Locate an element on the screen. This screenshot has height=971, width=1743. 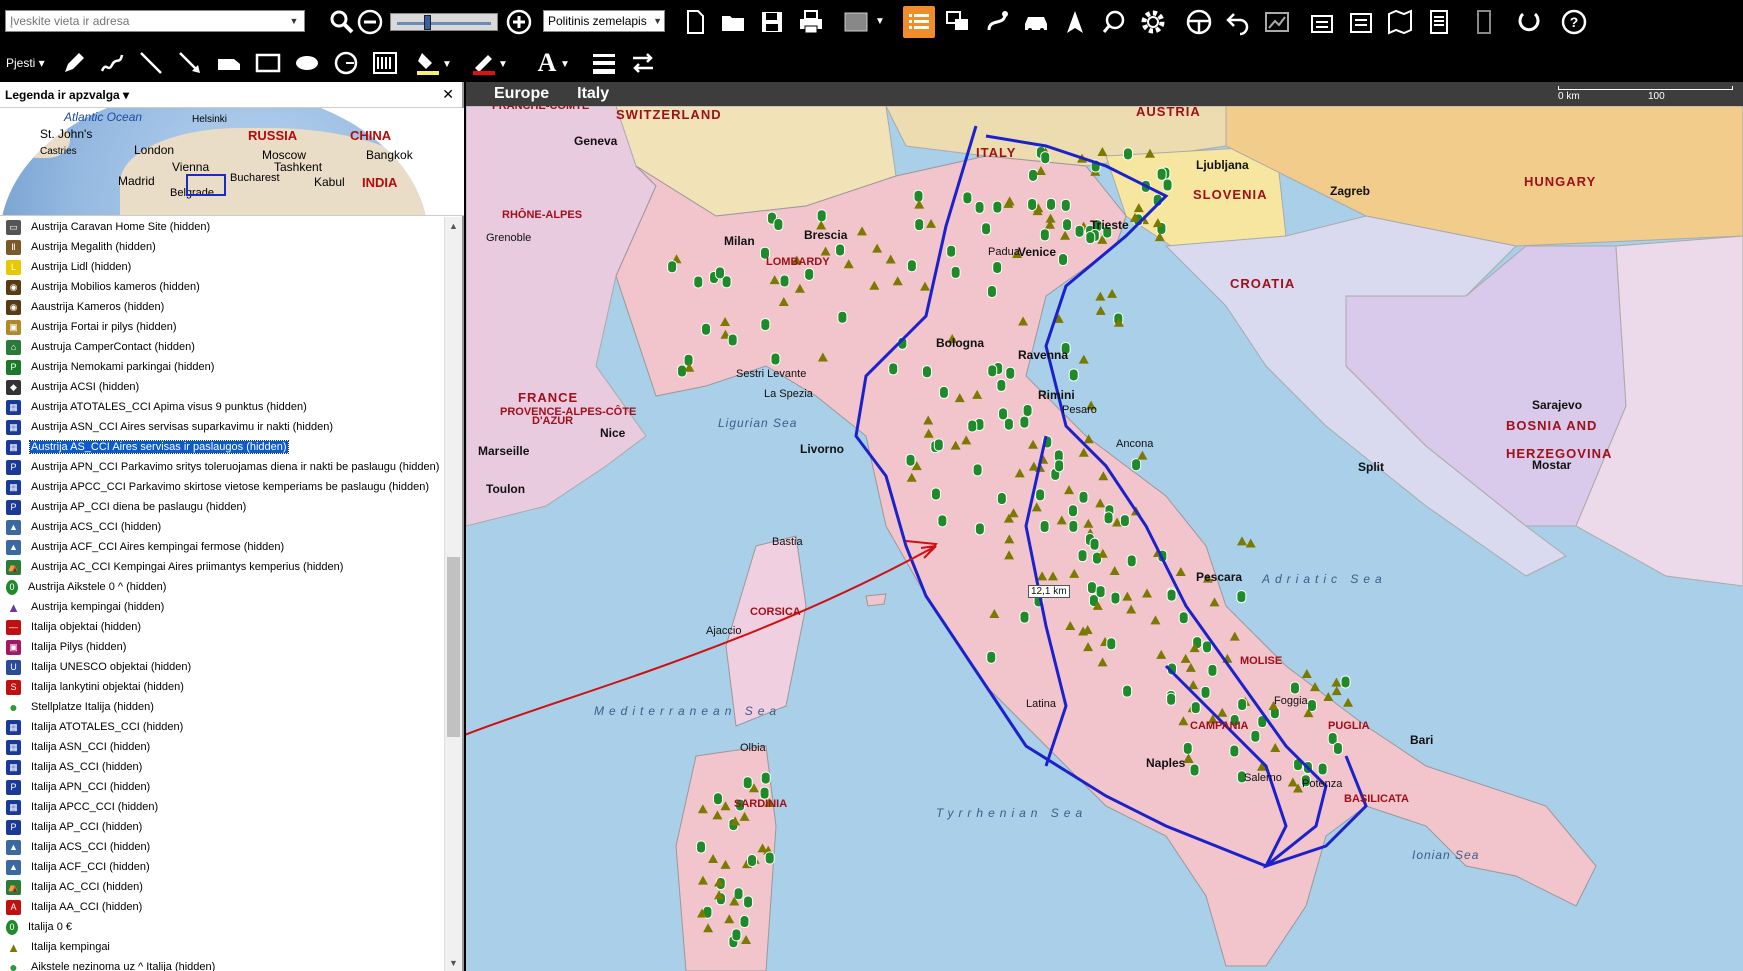
legend-layer-item: ▲ Austrija kempingai (hidden) is located at coordinates (223, 607).